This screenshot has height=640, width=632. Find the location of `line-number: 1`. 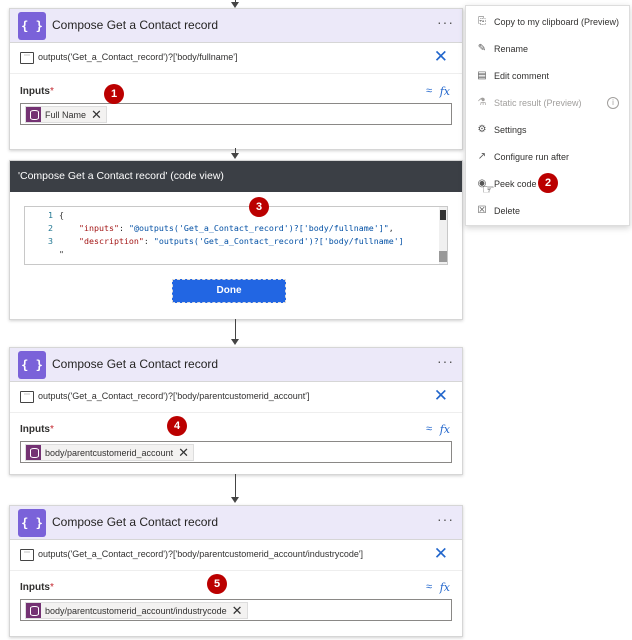

line-number: 1 is located at coordinates (50, 215).